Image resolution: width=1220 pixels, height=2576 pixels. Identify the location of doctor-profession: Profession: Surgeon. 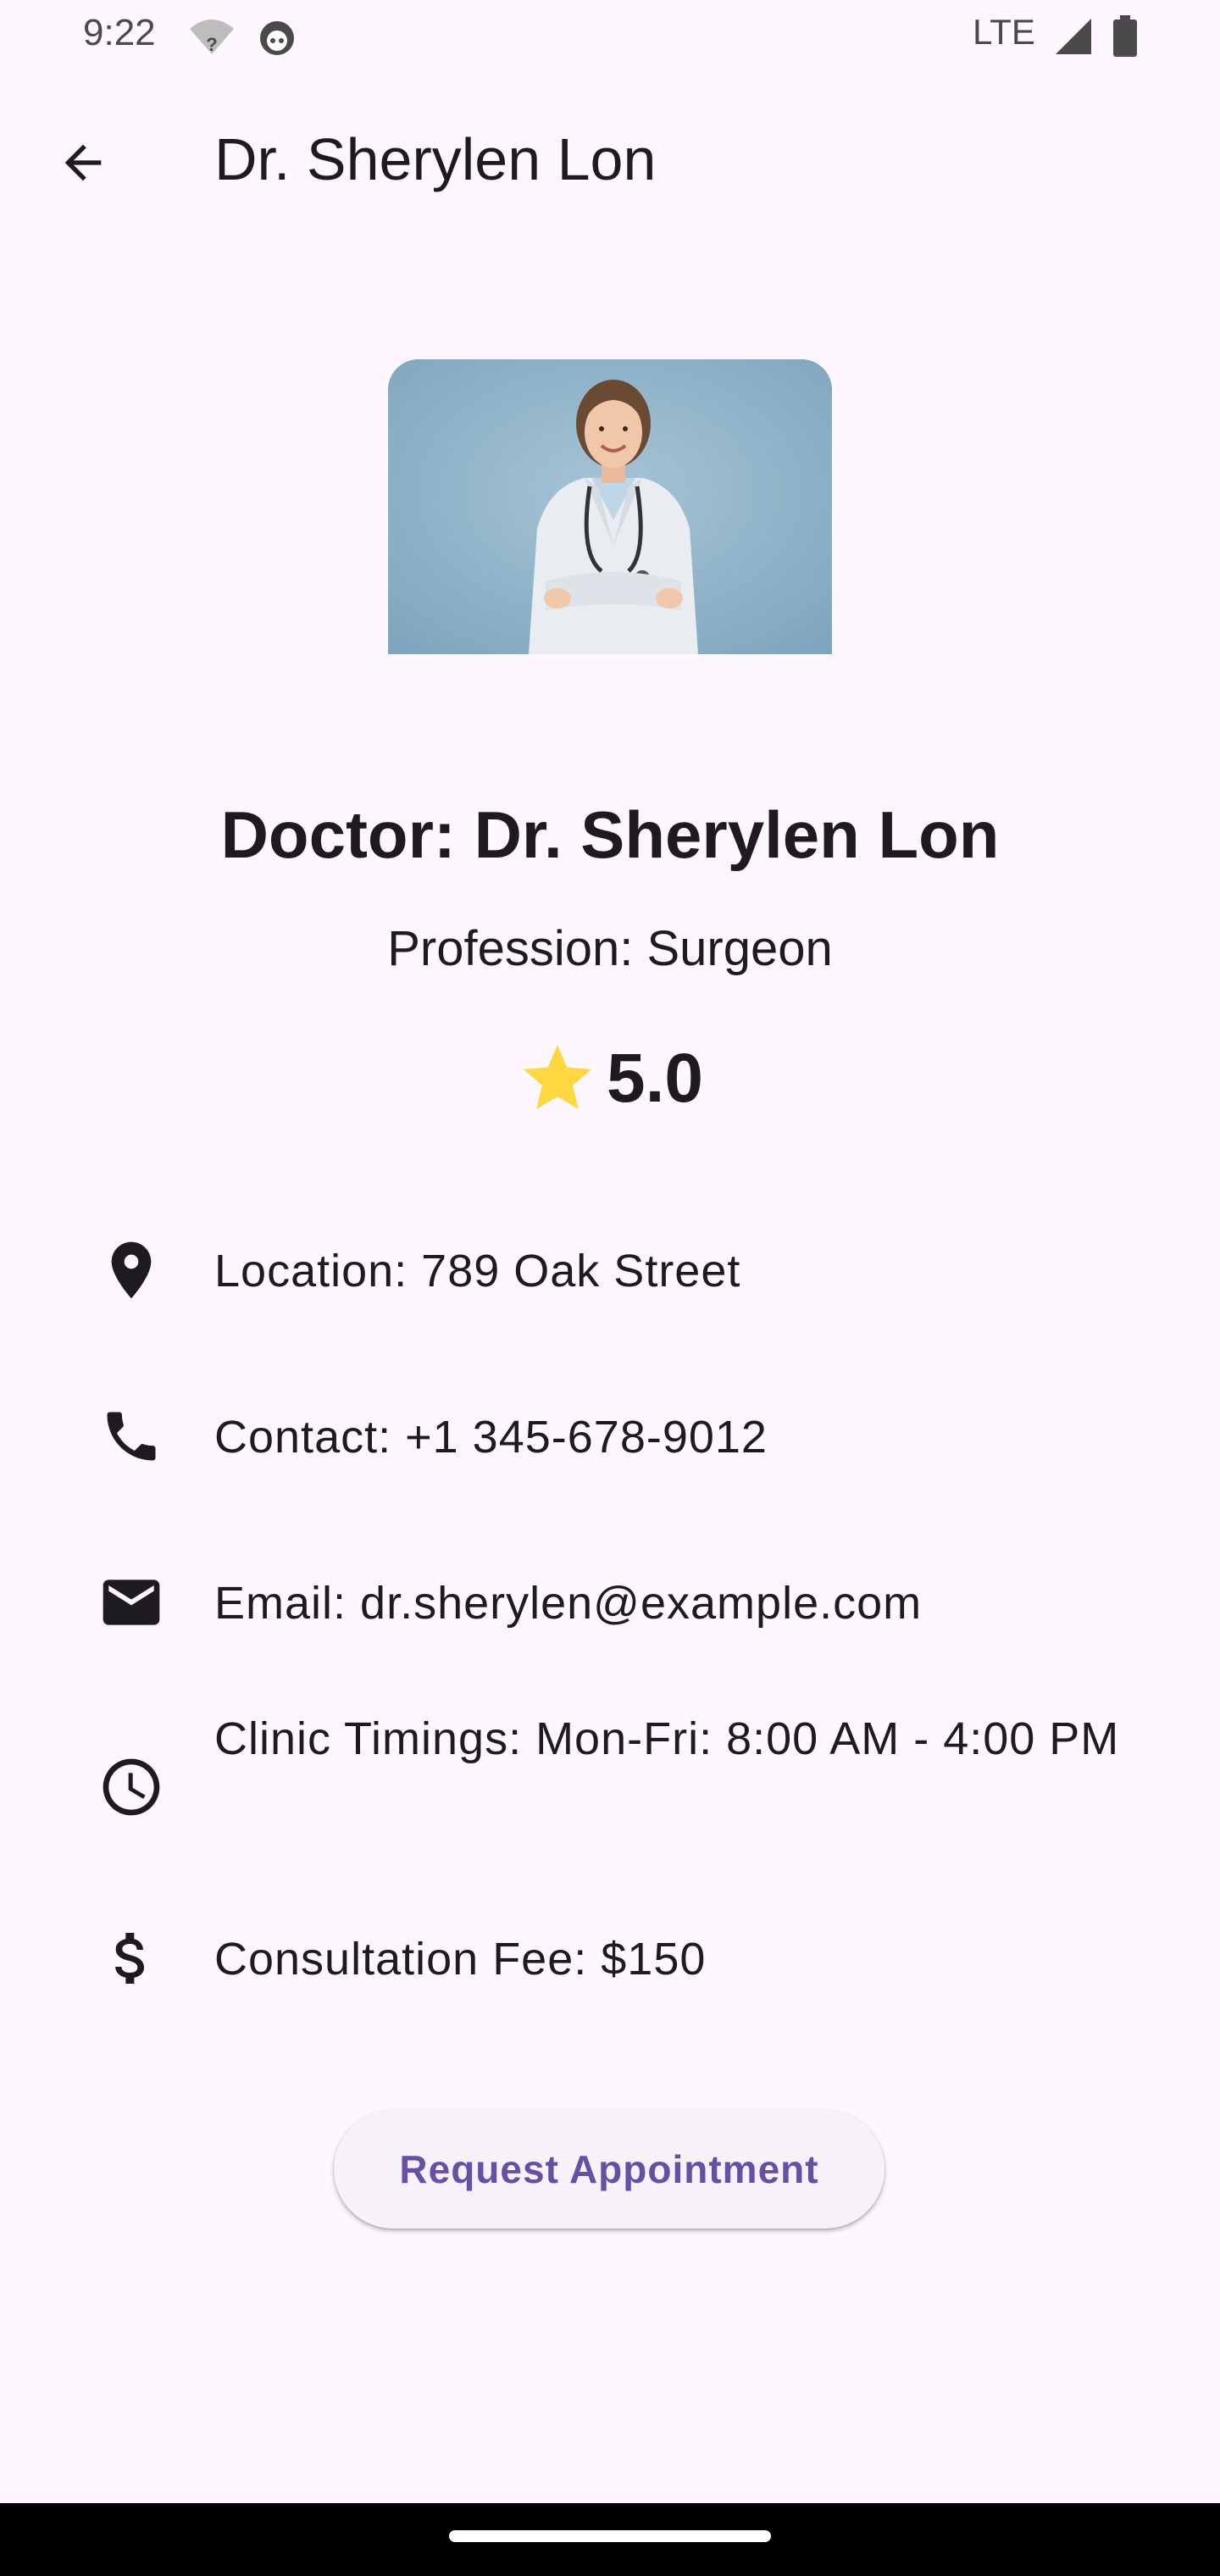
(610, 948).